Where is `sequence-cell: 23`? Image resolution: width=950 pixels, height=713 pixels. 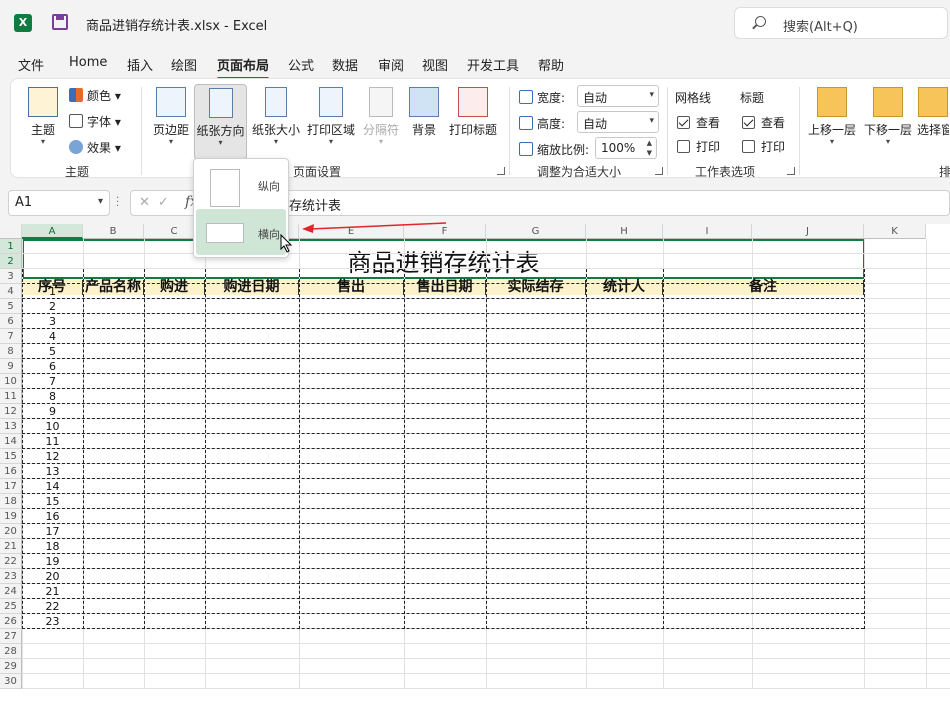
sequence-cell: 23 is located at coordinates (52, 621).